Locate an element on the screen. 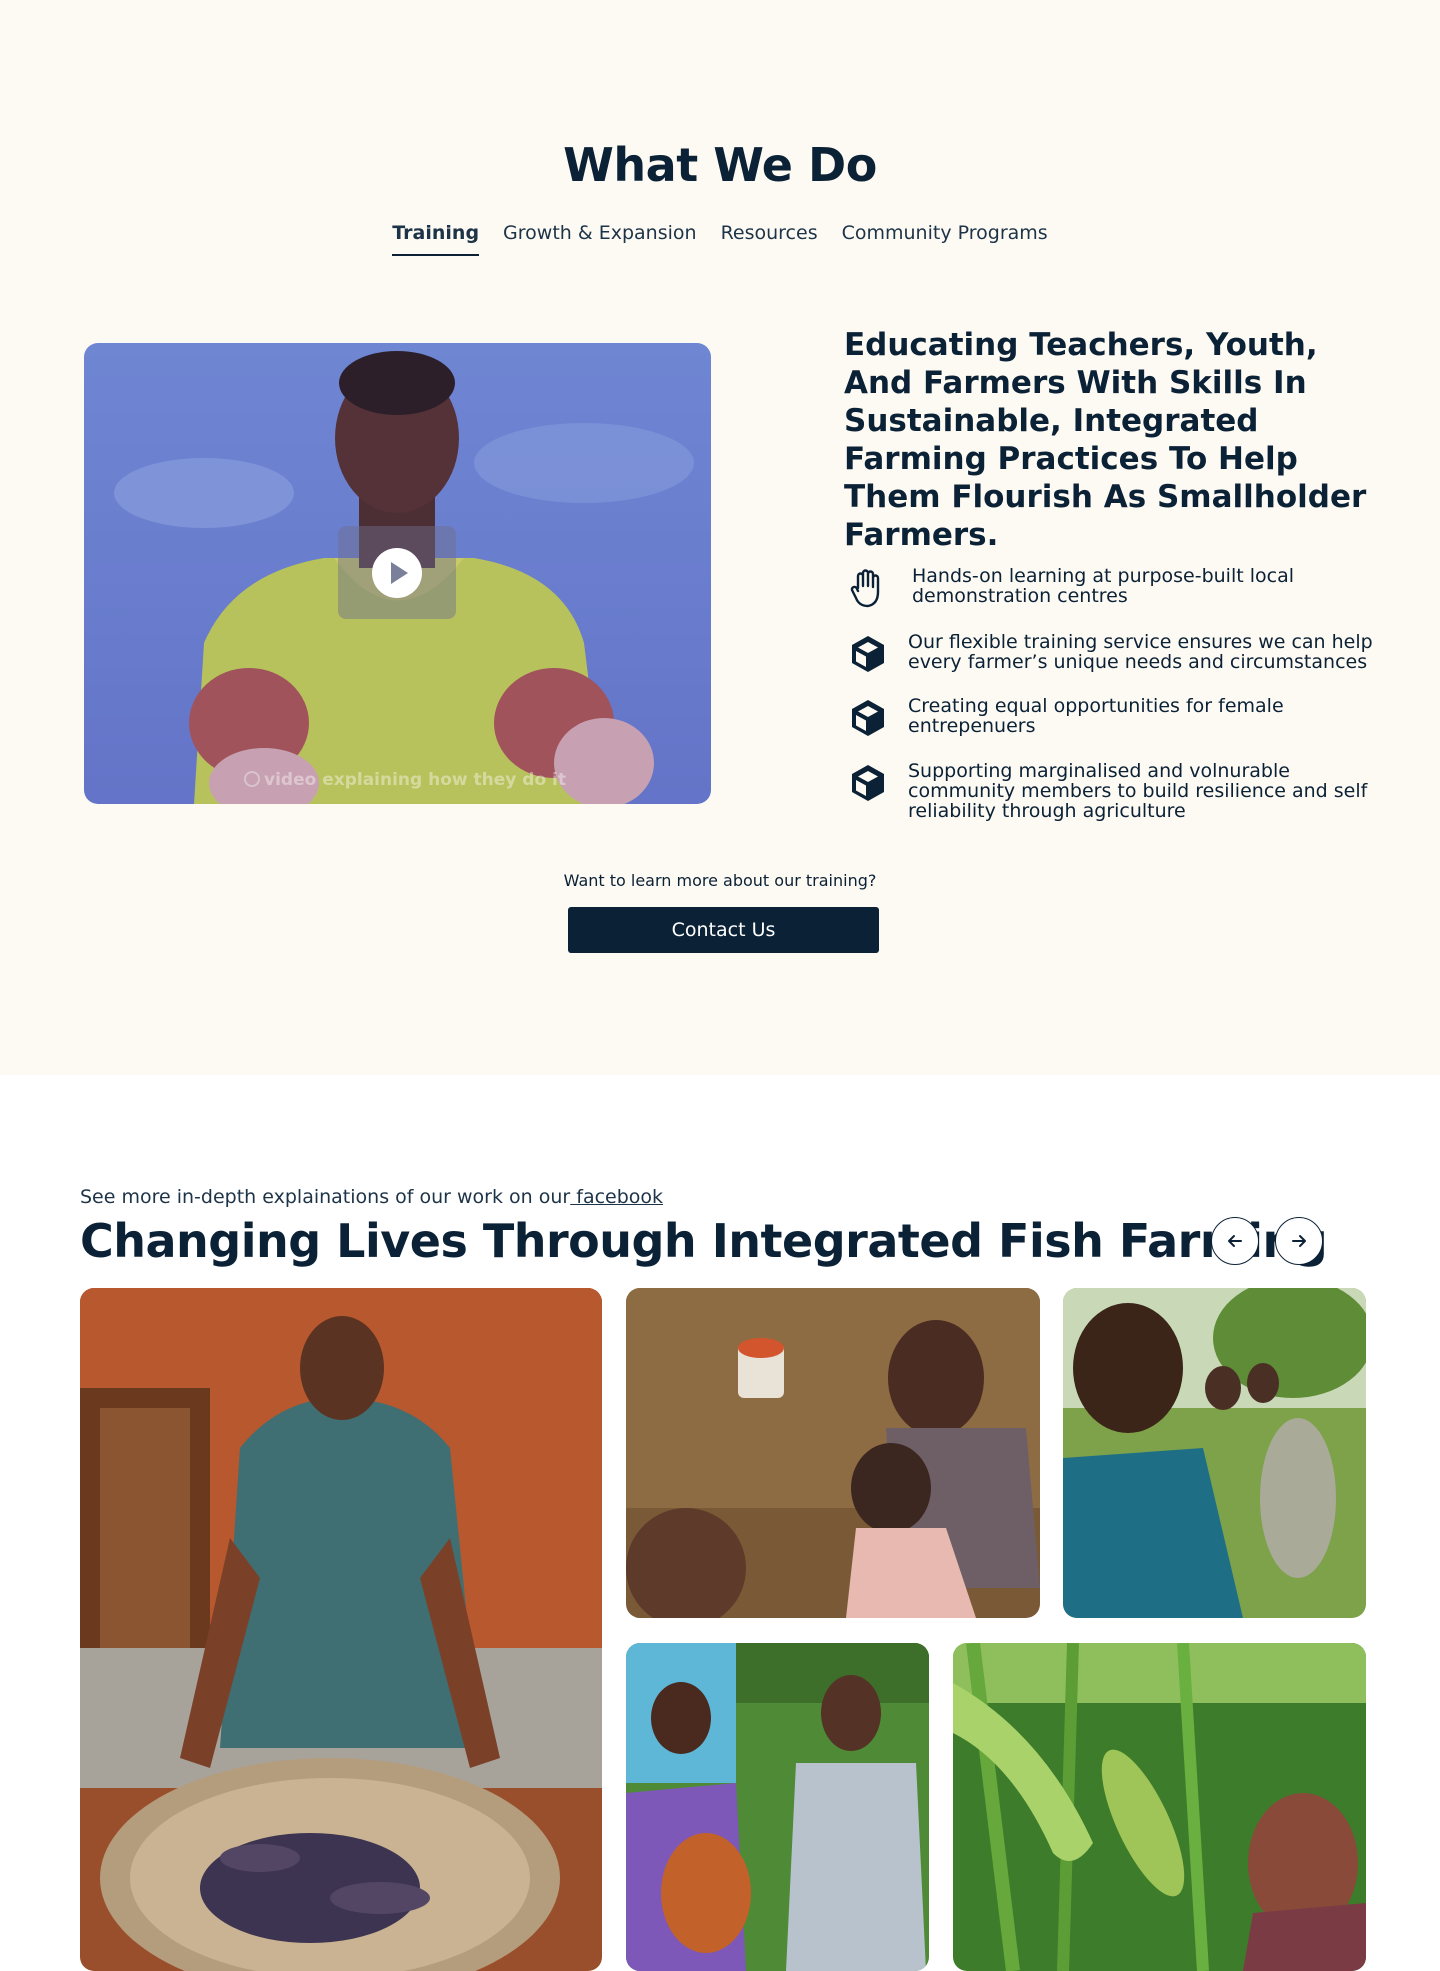 This screenshot has width=1440, height=1971. arrow-right-icon is located at coordinates (1299, 1241).